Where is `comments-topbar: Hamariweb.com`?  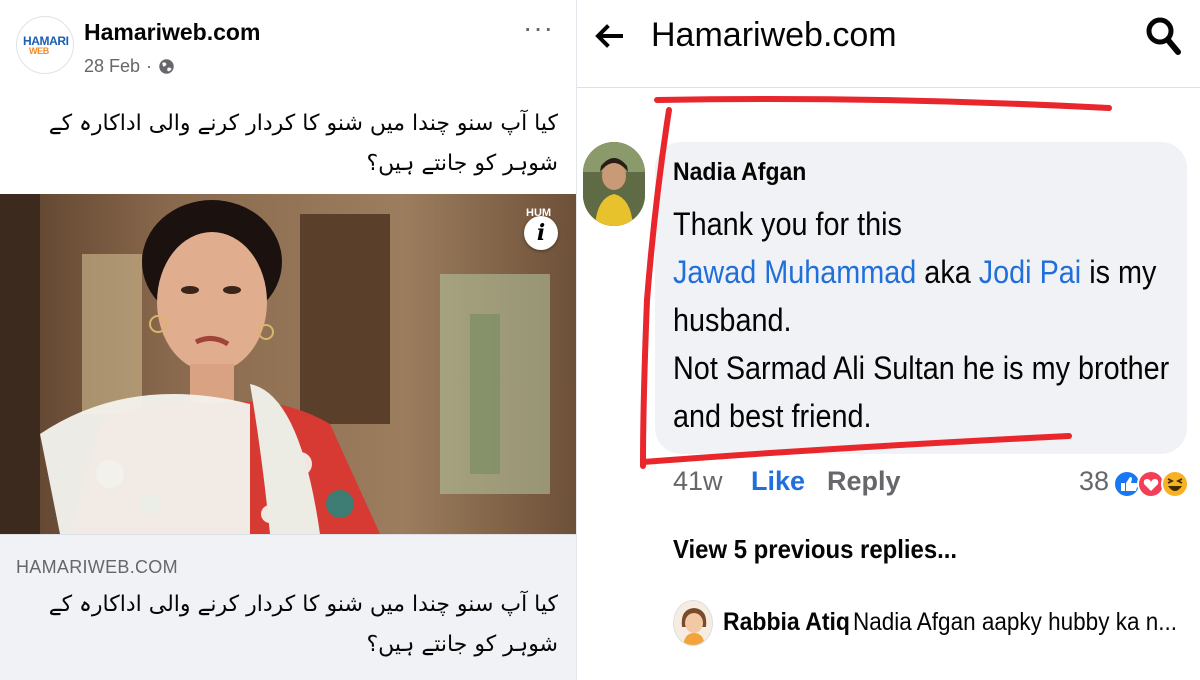
comments-topbar: Hamariweb.com is located at coordinates (888, 44).